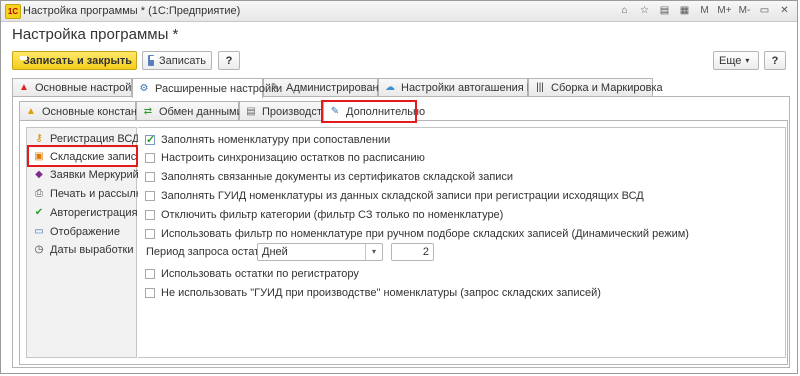 The height and width of the screenshot is (376, 800). I want to click on tab-main-constants: ▲ Основные константы, so click(84, 111).